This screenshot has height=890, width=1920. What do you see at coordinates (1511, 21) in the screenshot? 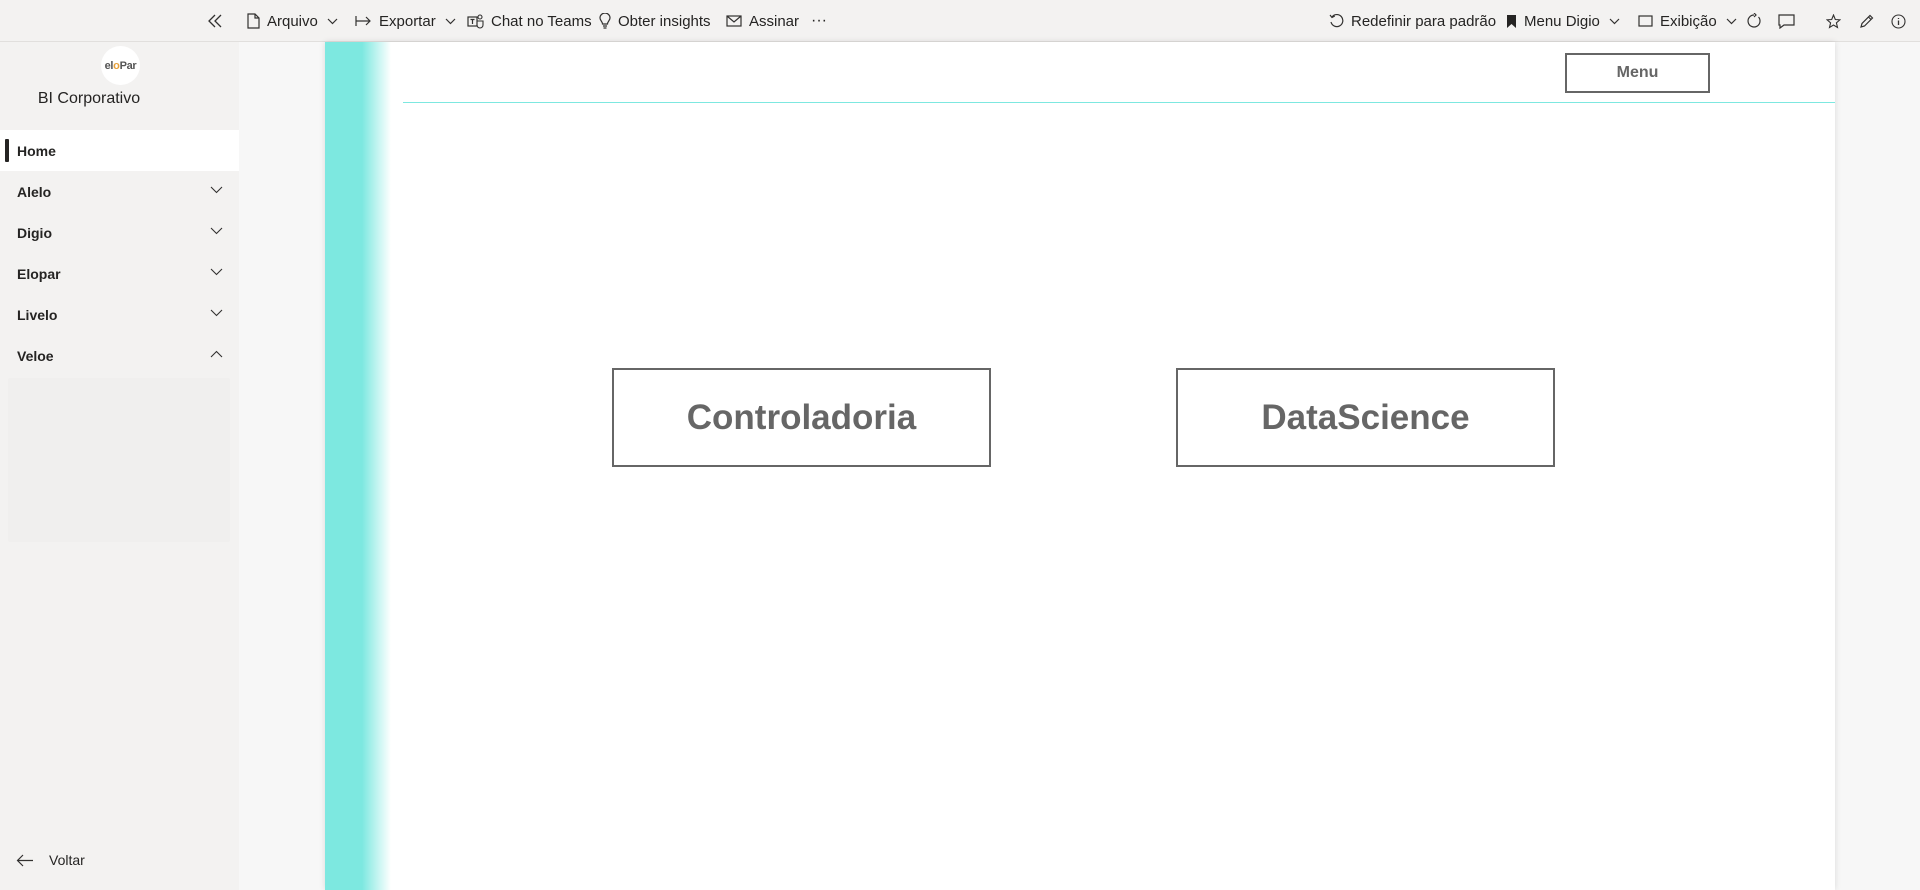
I see `bookmark-icon` at bounding box center [1511, 21].